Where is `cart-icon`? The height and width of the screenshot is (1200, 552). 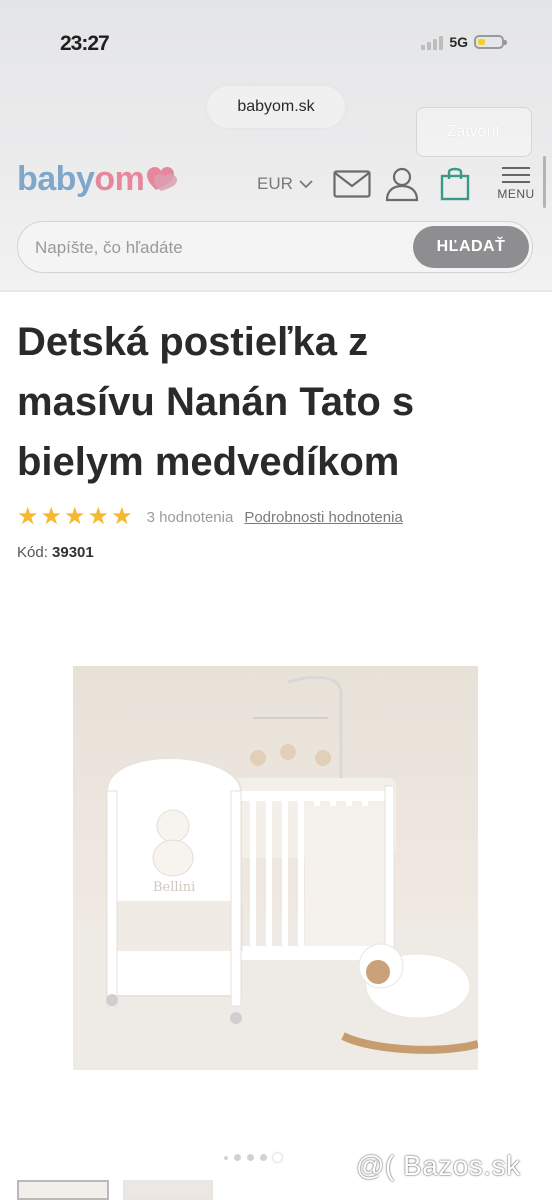
cart-icon is located at coordinates (455, 183).